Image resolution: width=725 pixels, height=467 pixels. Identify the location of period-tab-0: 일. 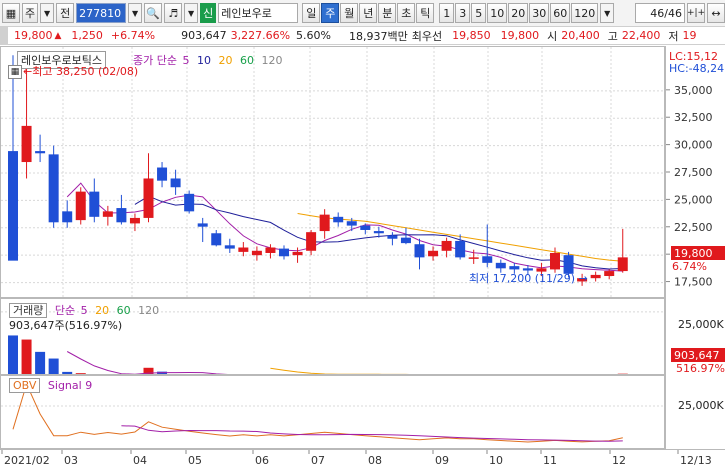
(311, 13).